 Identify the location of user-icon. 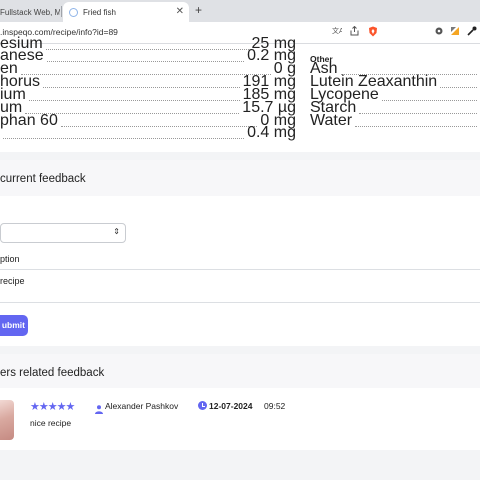
(99, 407).